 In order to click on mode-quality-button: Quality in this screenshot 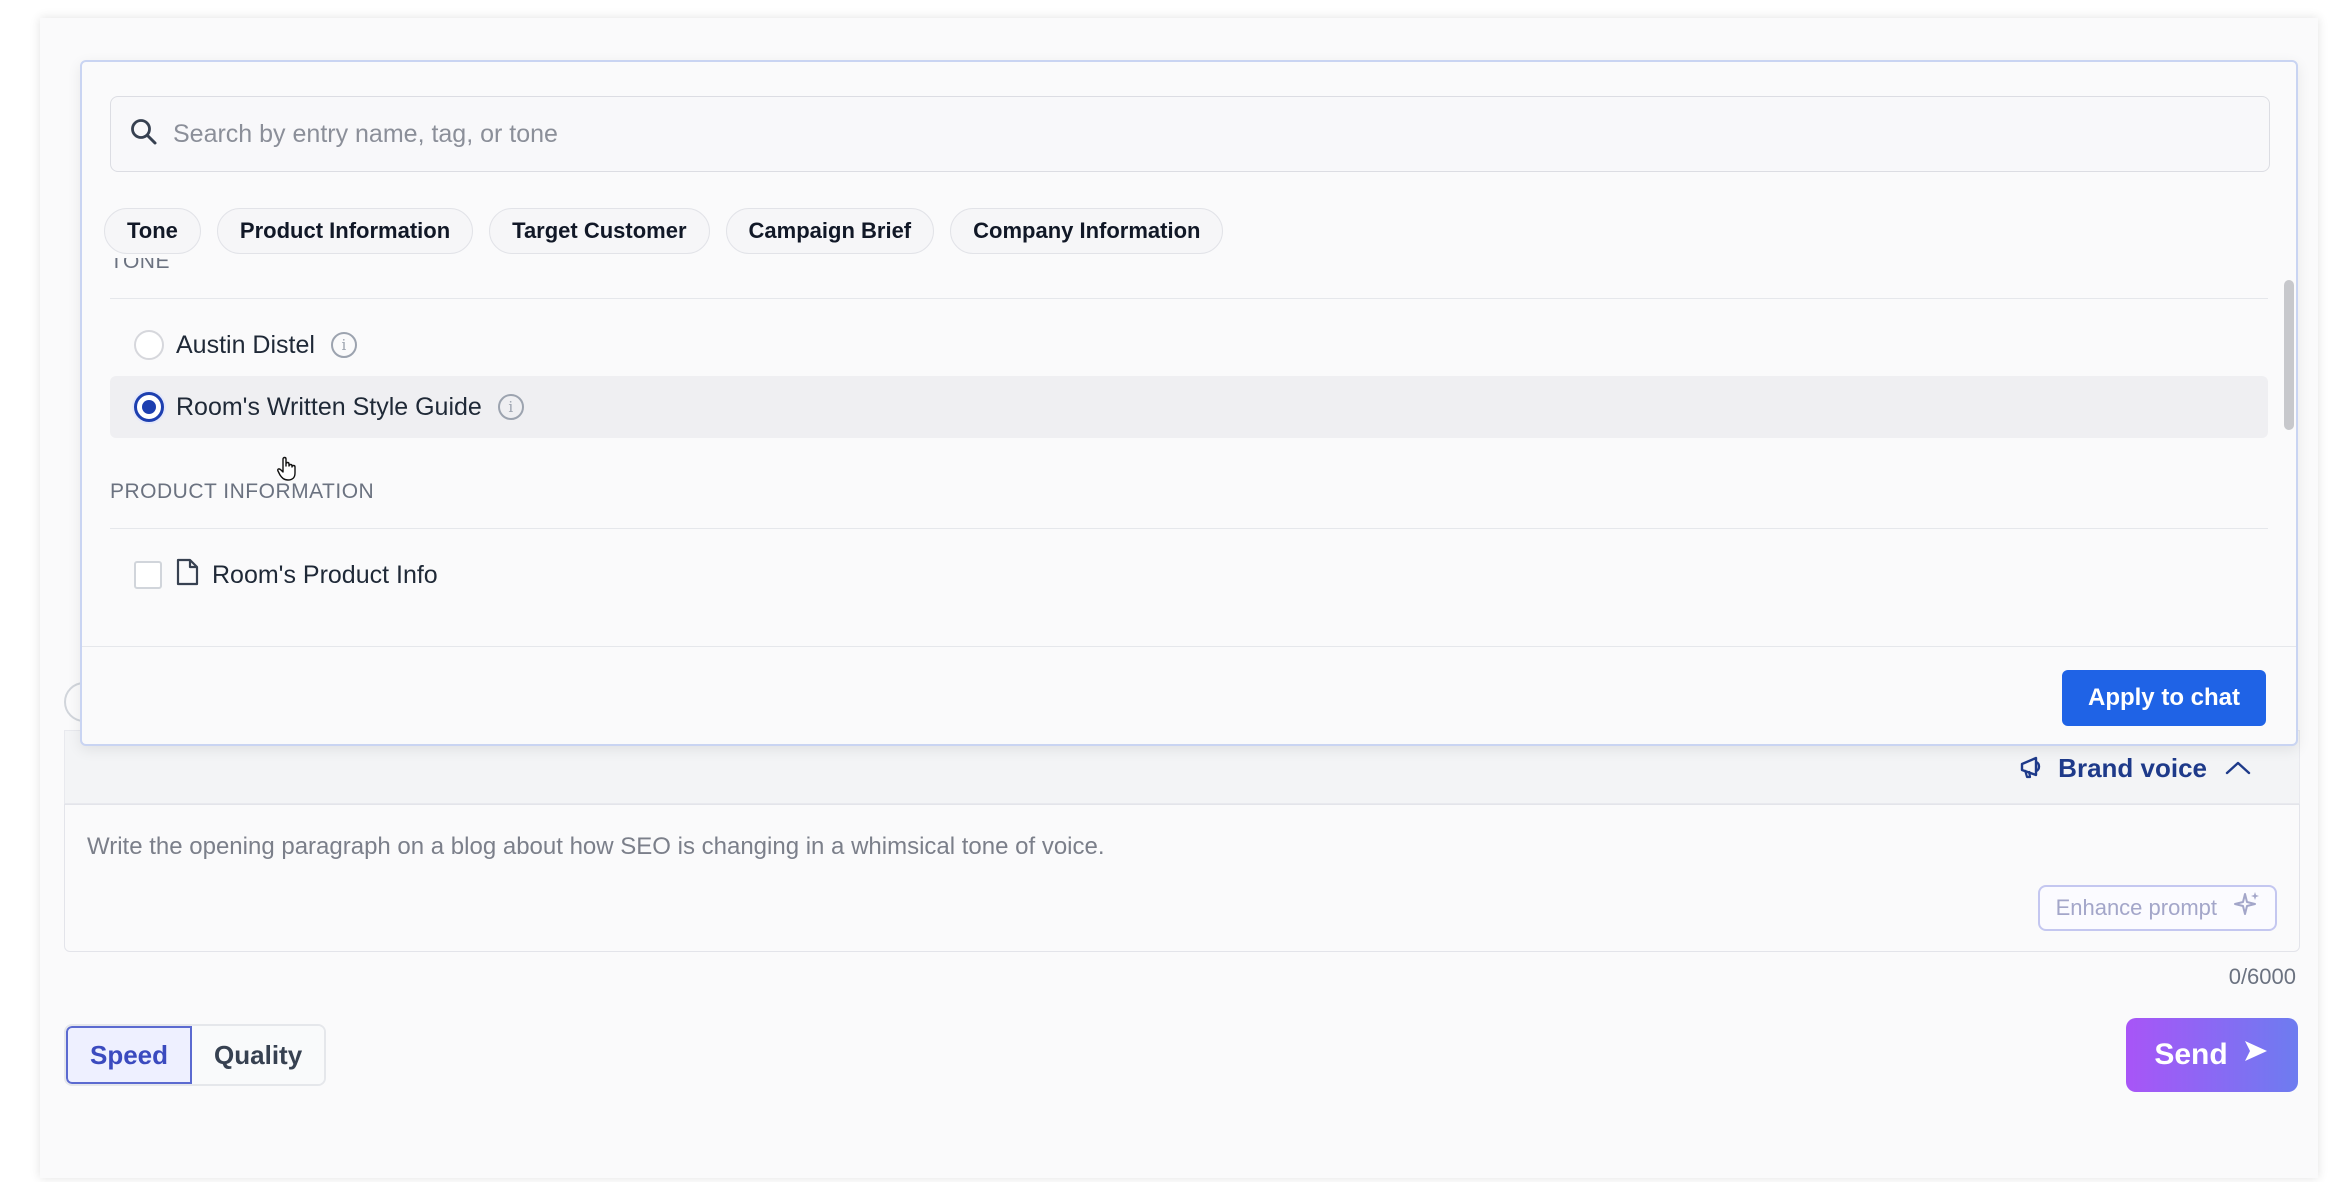, I will do `click(258, 1055)`.